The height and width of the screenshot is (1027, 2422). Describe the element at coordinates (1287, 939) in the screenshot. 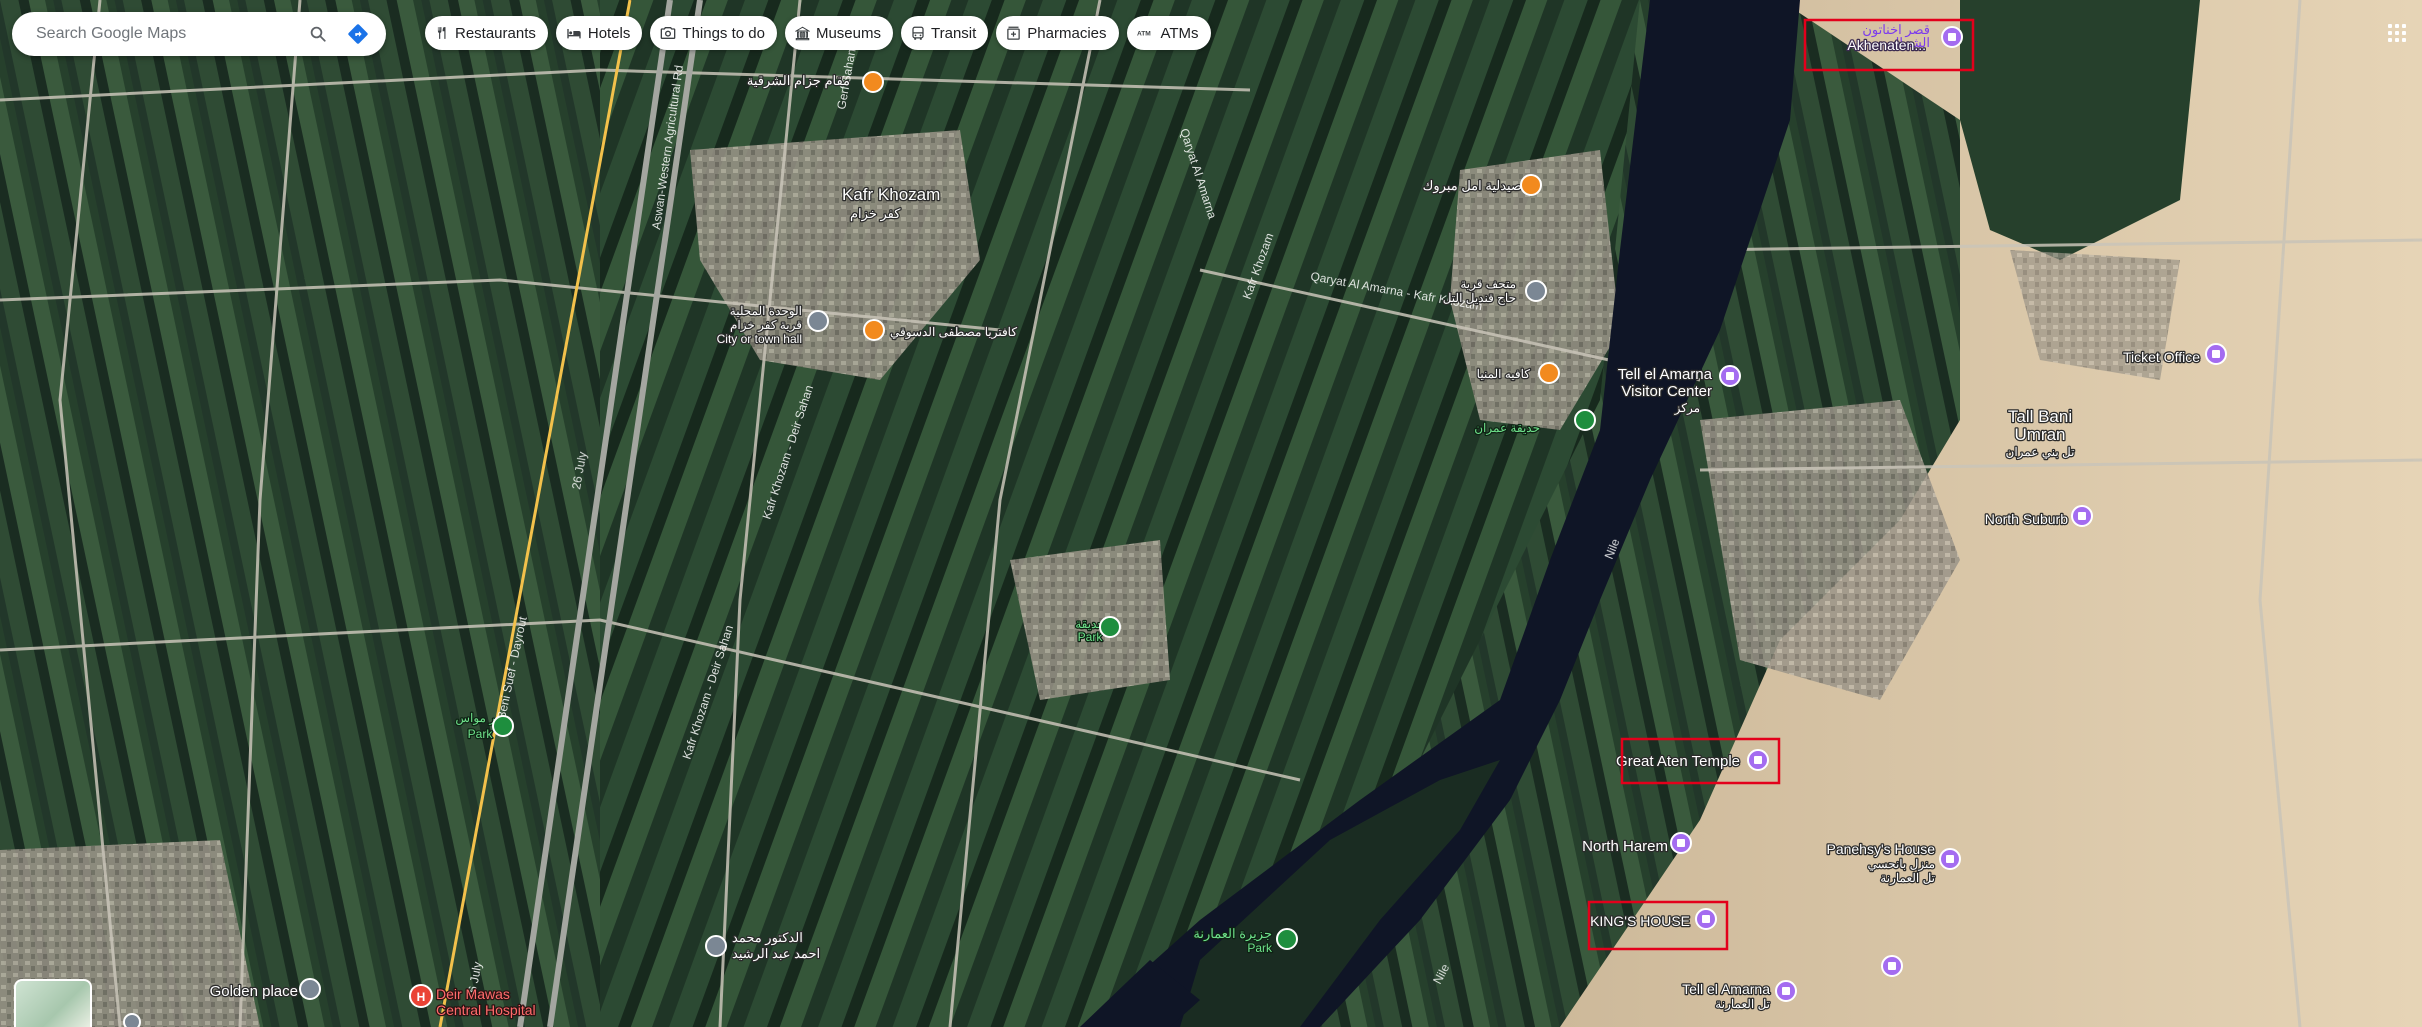

I see `park-pin-island` at that location.